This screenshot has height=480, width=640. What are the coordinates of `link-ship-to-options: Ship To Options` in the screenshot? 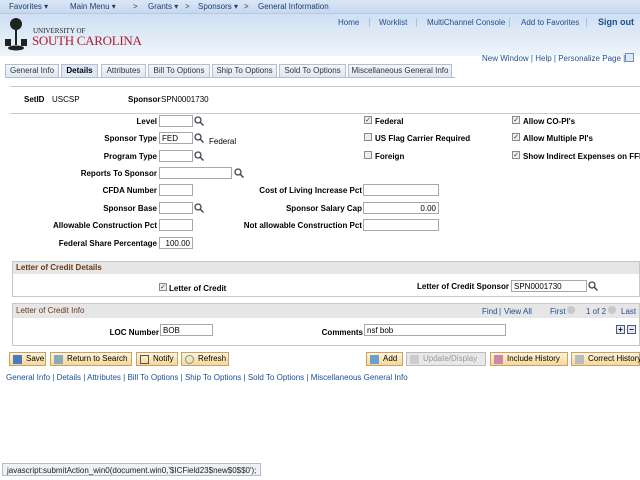 It's located at (213, 377).